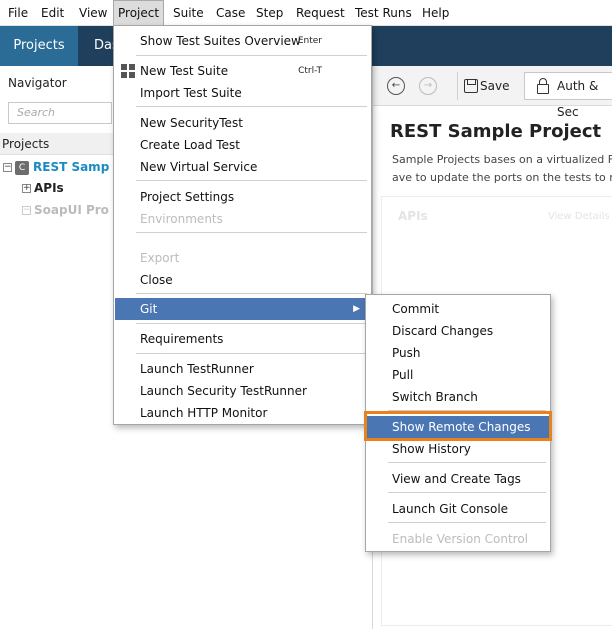 The height and width of the screenshot is (629, 612). I want to click on auth-label: Auth & Sec, so click(578, 99).